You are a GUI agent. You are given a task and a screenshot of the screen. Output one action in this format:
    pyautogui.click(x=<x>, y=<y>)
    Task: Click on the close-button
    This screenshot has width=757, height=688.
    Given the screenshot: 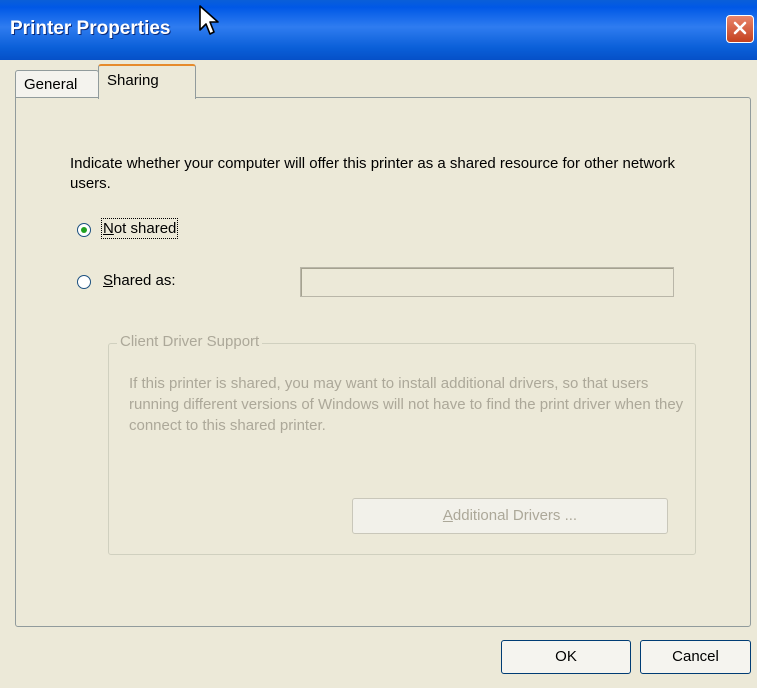 What is the action you would take?
    pyautogui.click(x=740, y=29)
    